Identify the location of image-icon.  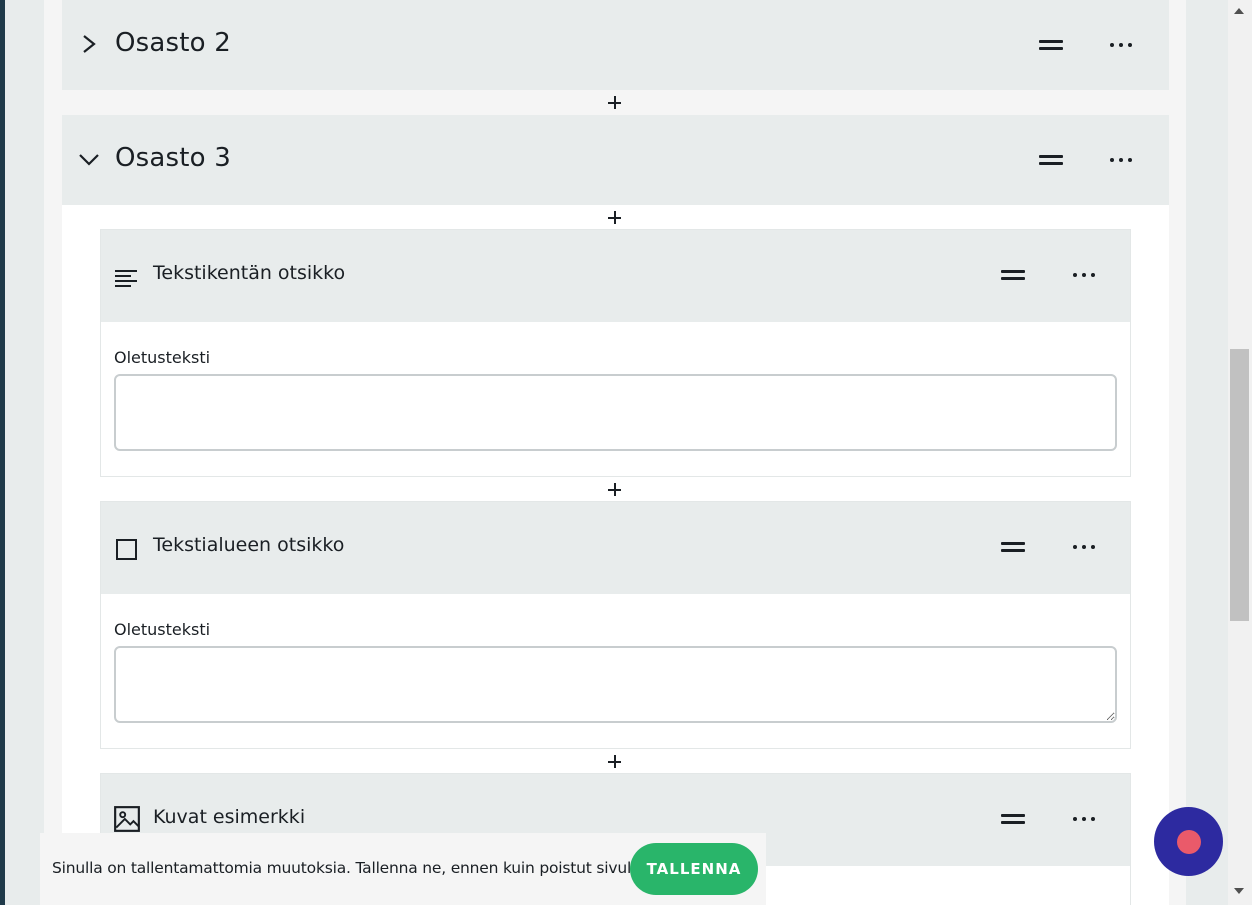
(127, 819).